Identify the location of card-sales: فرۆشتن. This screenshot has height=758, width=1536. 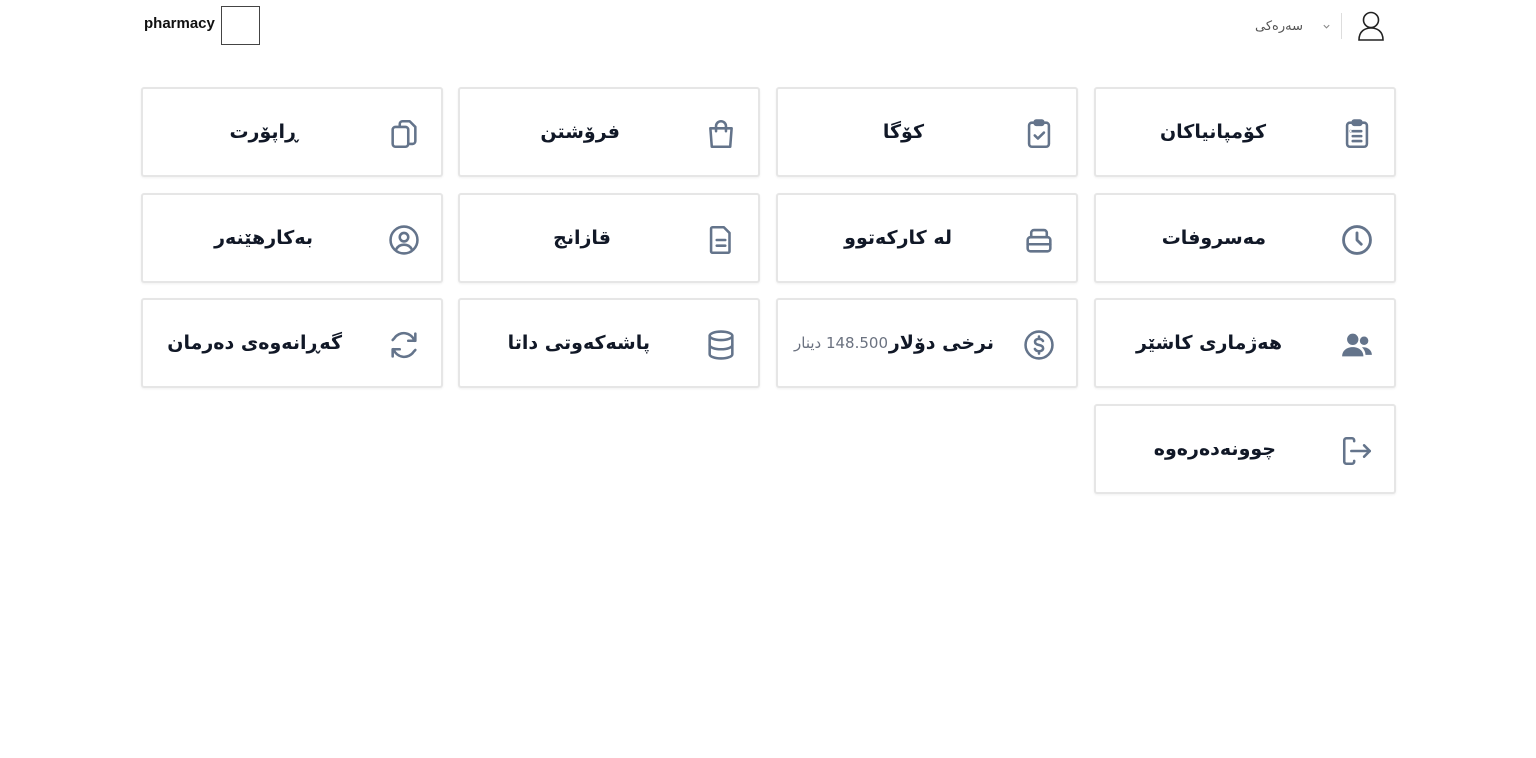
(609, 132).